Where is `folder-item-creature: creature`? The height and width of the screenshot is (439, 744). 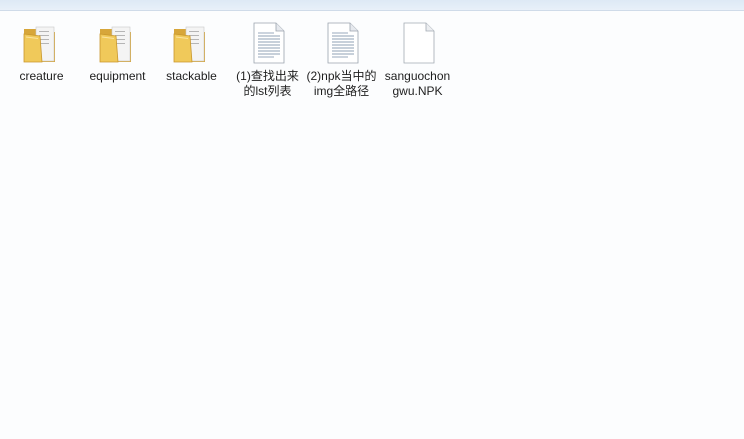 folder-item-creature: creature is located at coordinates (41, 51).